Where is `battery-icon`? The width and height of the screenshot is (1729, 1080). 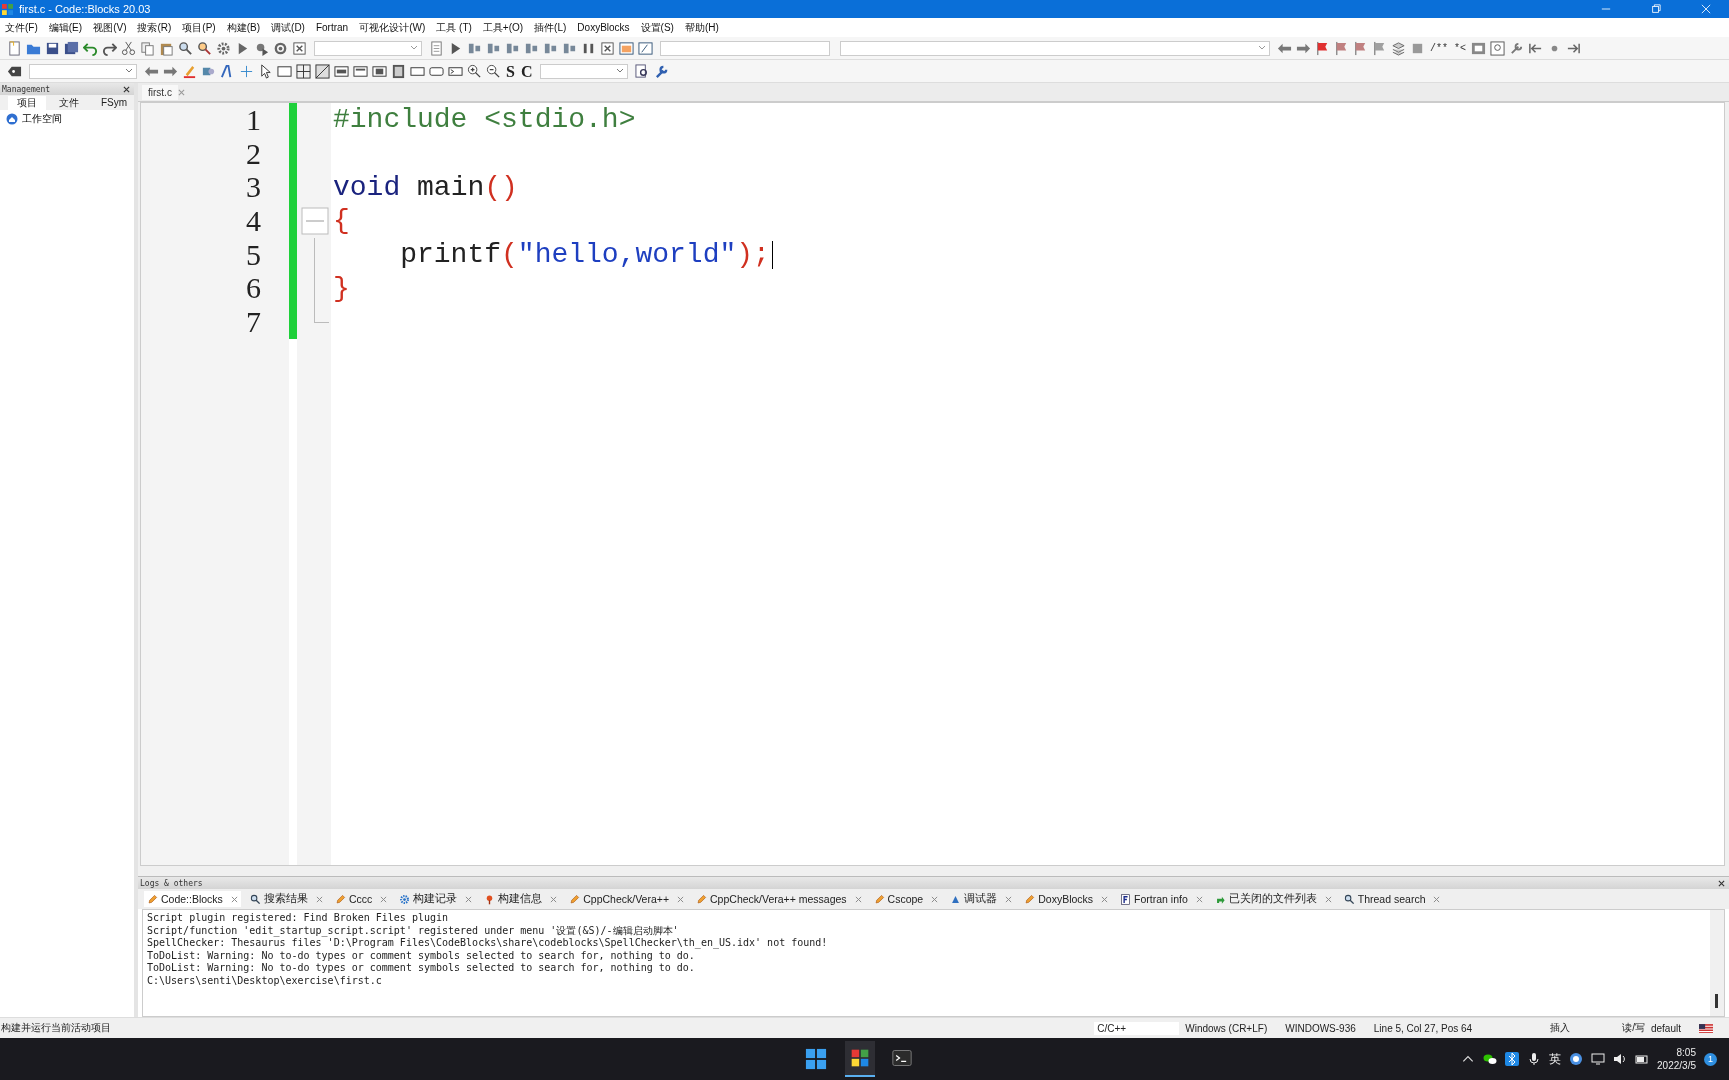 battery-icon is located at coordinates (1642, 1059).